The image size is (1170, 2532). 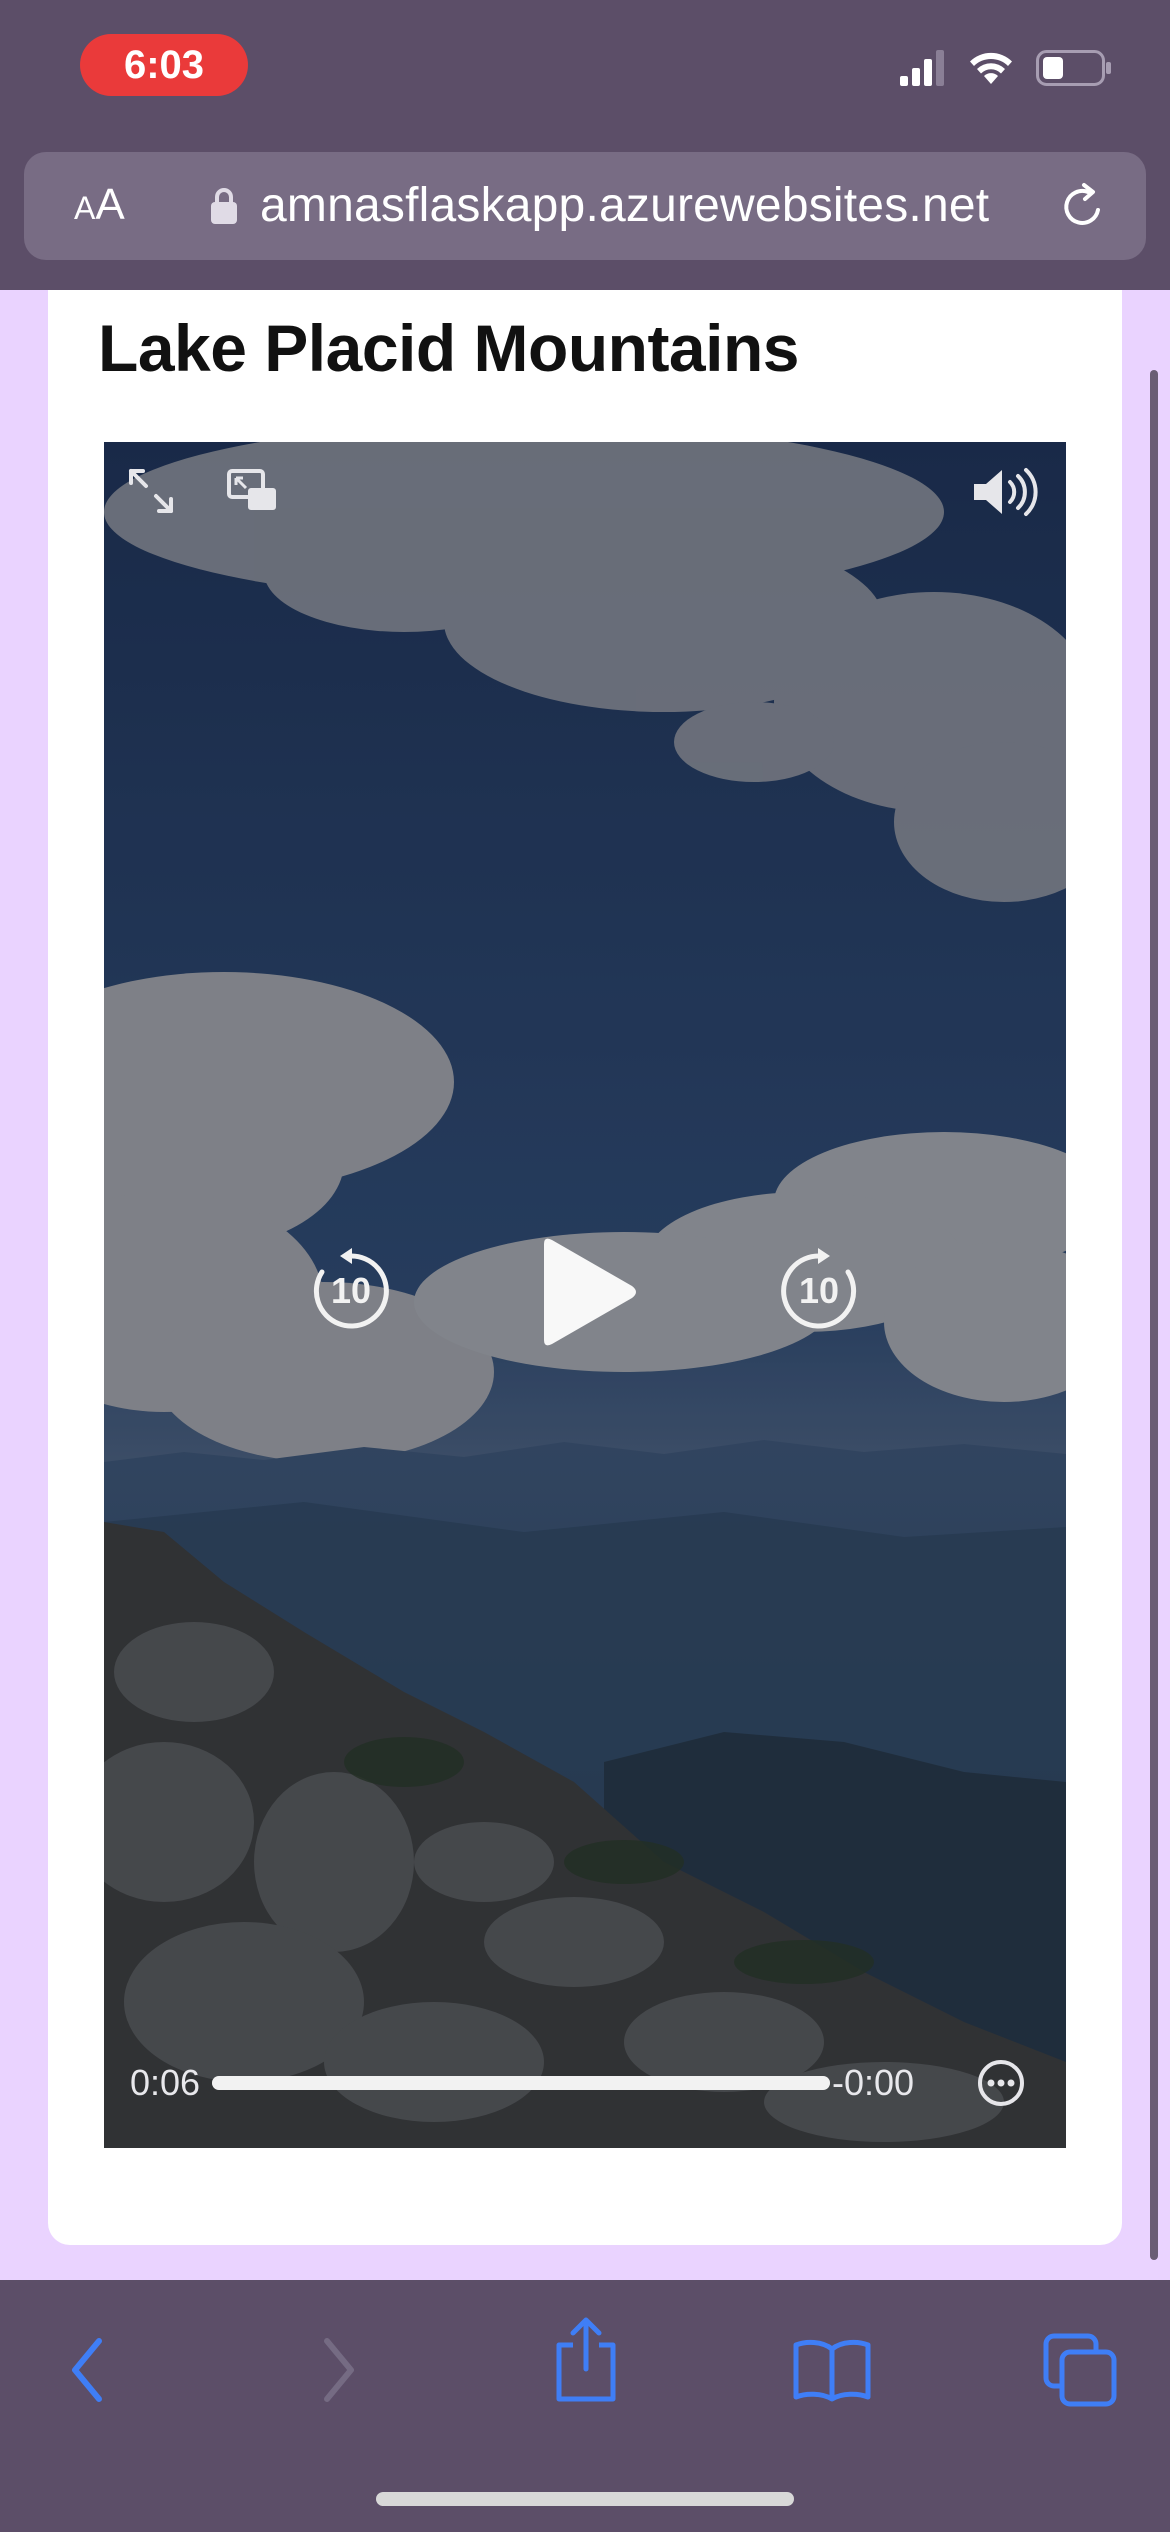 I want to click on battery-icon, so click(x=1074, y=70).